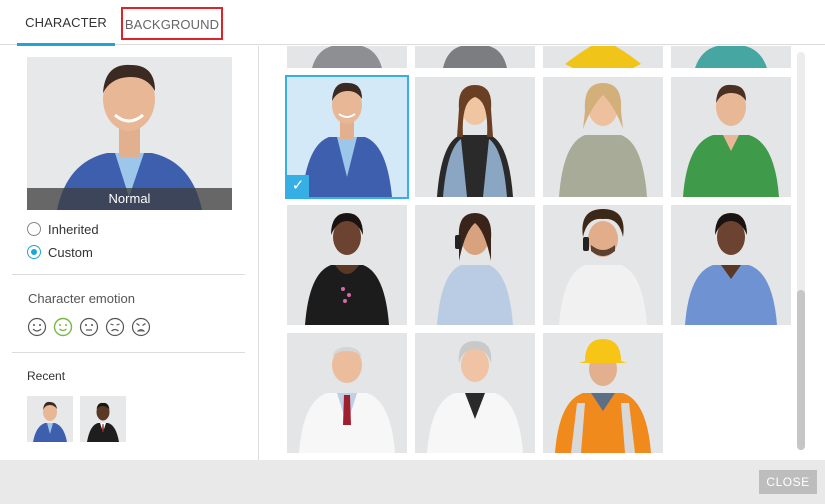  I want to click on sad-face-icon, so click(115, 327).